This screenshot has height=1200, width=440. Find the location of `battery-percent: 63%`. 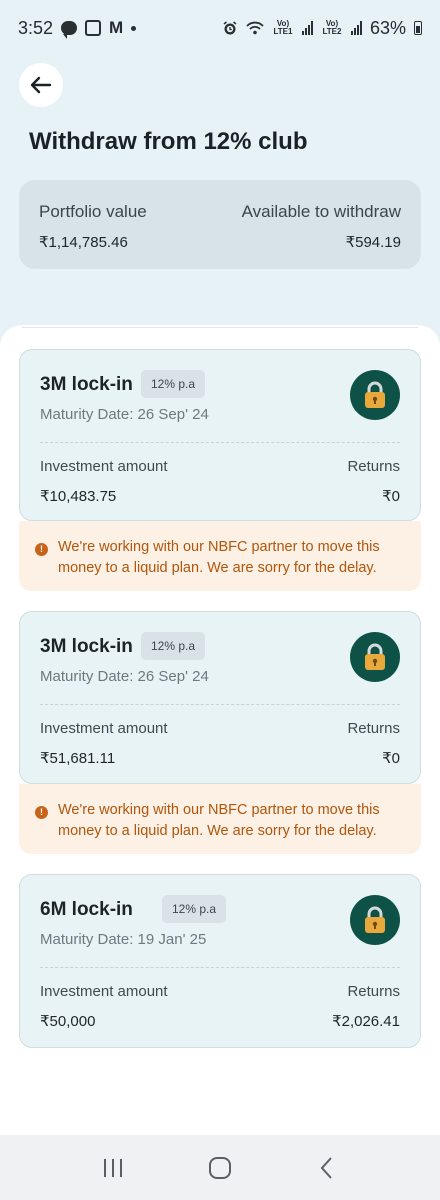

battery-percent: 63% is located at coordinates (387, 27).